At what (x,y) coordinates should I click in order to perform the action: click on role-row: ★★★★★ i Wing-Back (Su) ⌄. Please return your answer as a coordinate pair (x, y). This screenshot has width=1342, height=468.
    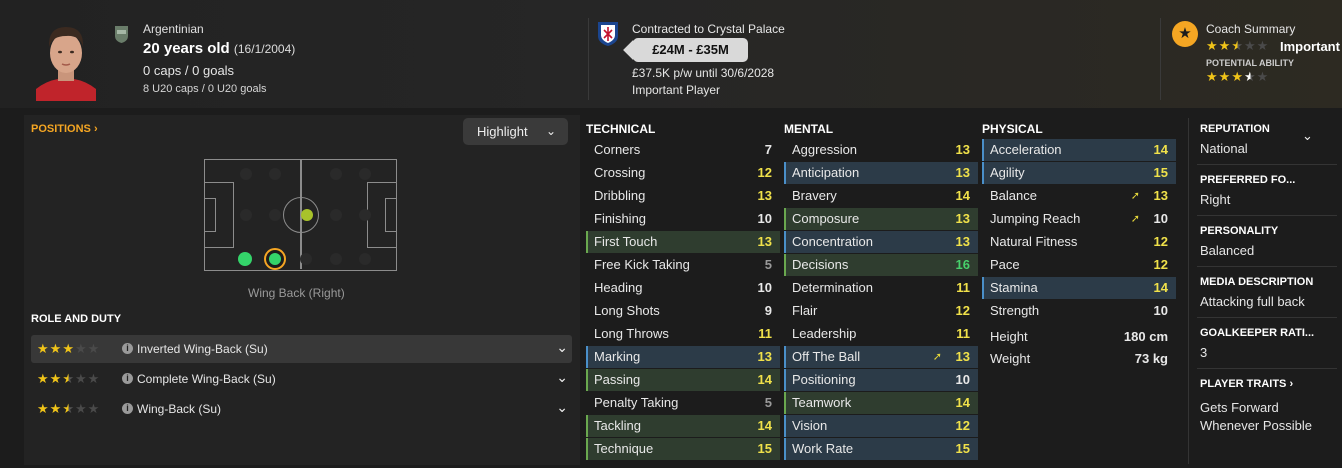
    Looking at the image, I should click on (301, 409).